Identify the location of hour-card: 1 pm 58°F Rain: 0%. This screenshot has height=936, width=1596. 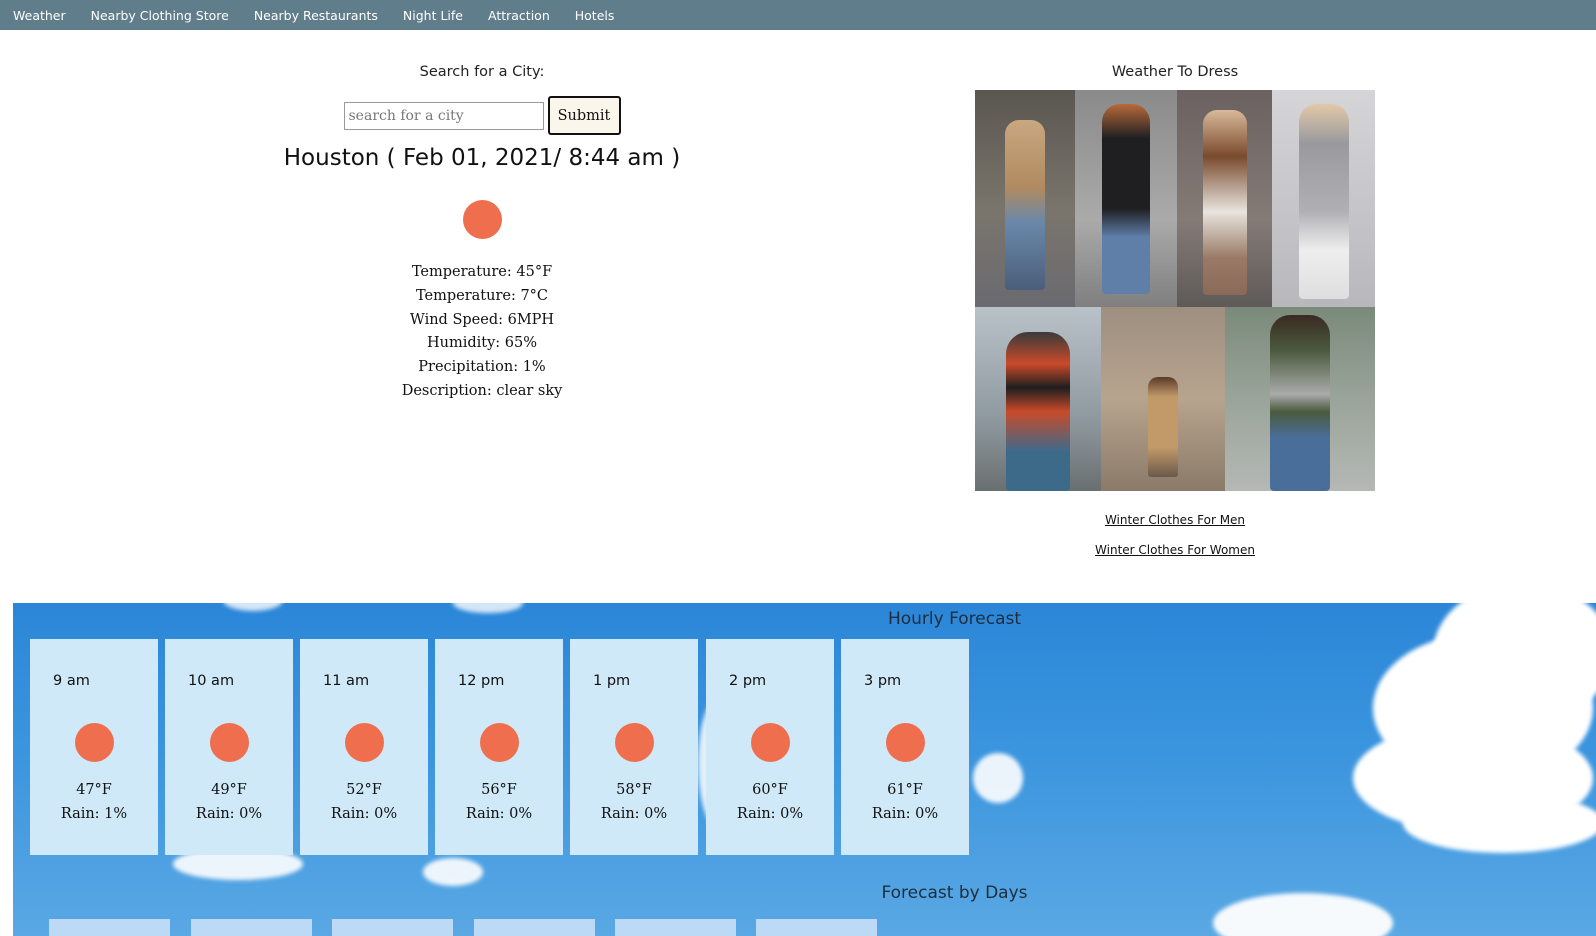
(634, 747).